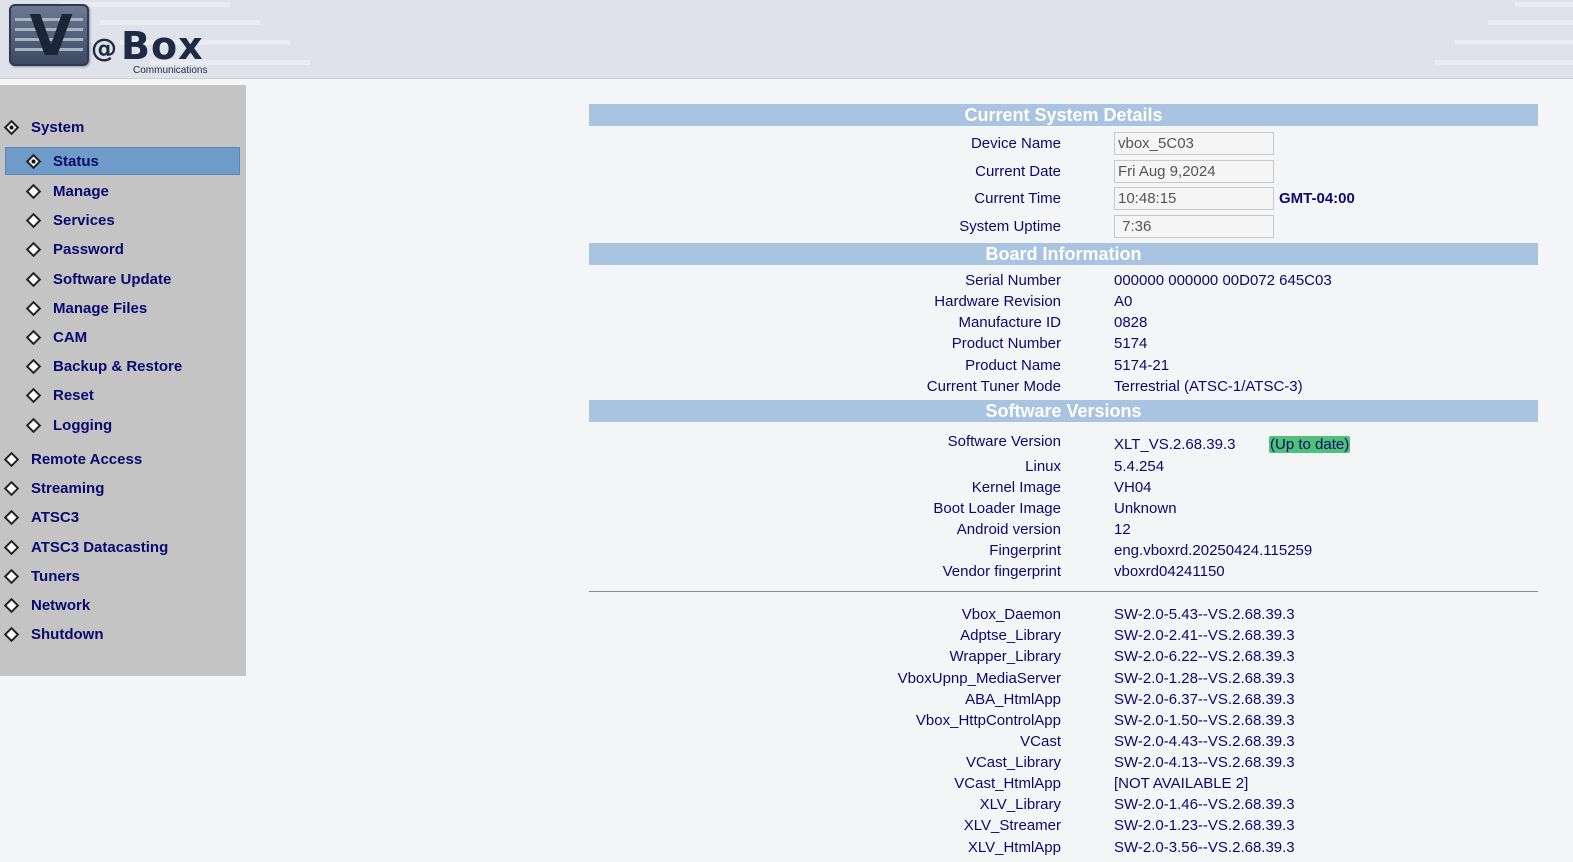  Describe the element at coordinates (1204, 635) in the screenshot. I see `component-version: SW-2.0-2.41--VS.2.68.39.3` at that location.